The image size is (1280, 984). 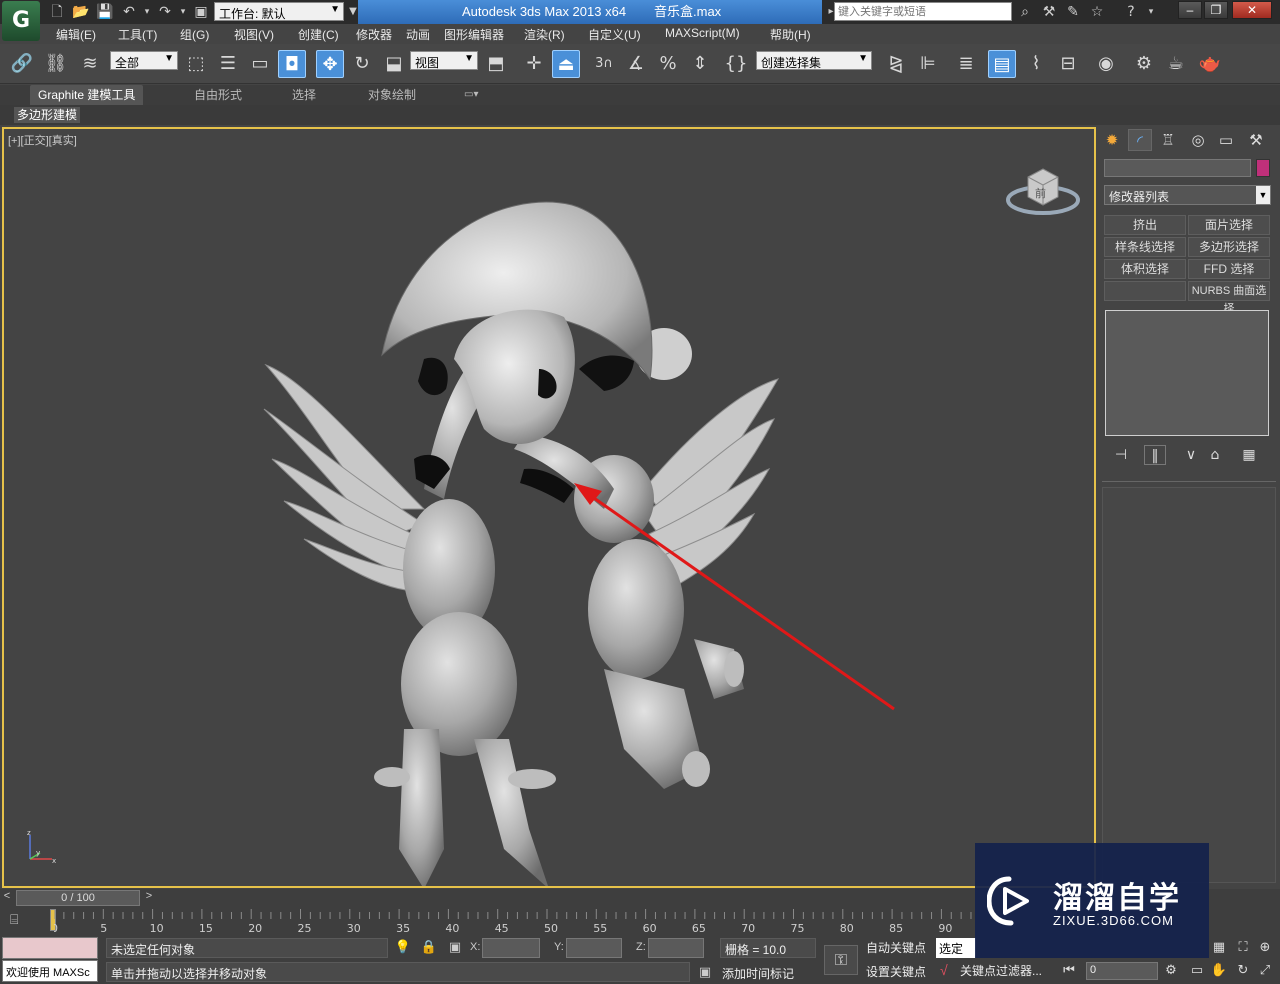 I want to click on modifier-stack, so click(x=1187, y=373).